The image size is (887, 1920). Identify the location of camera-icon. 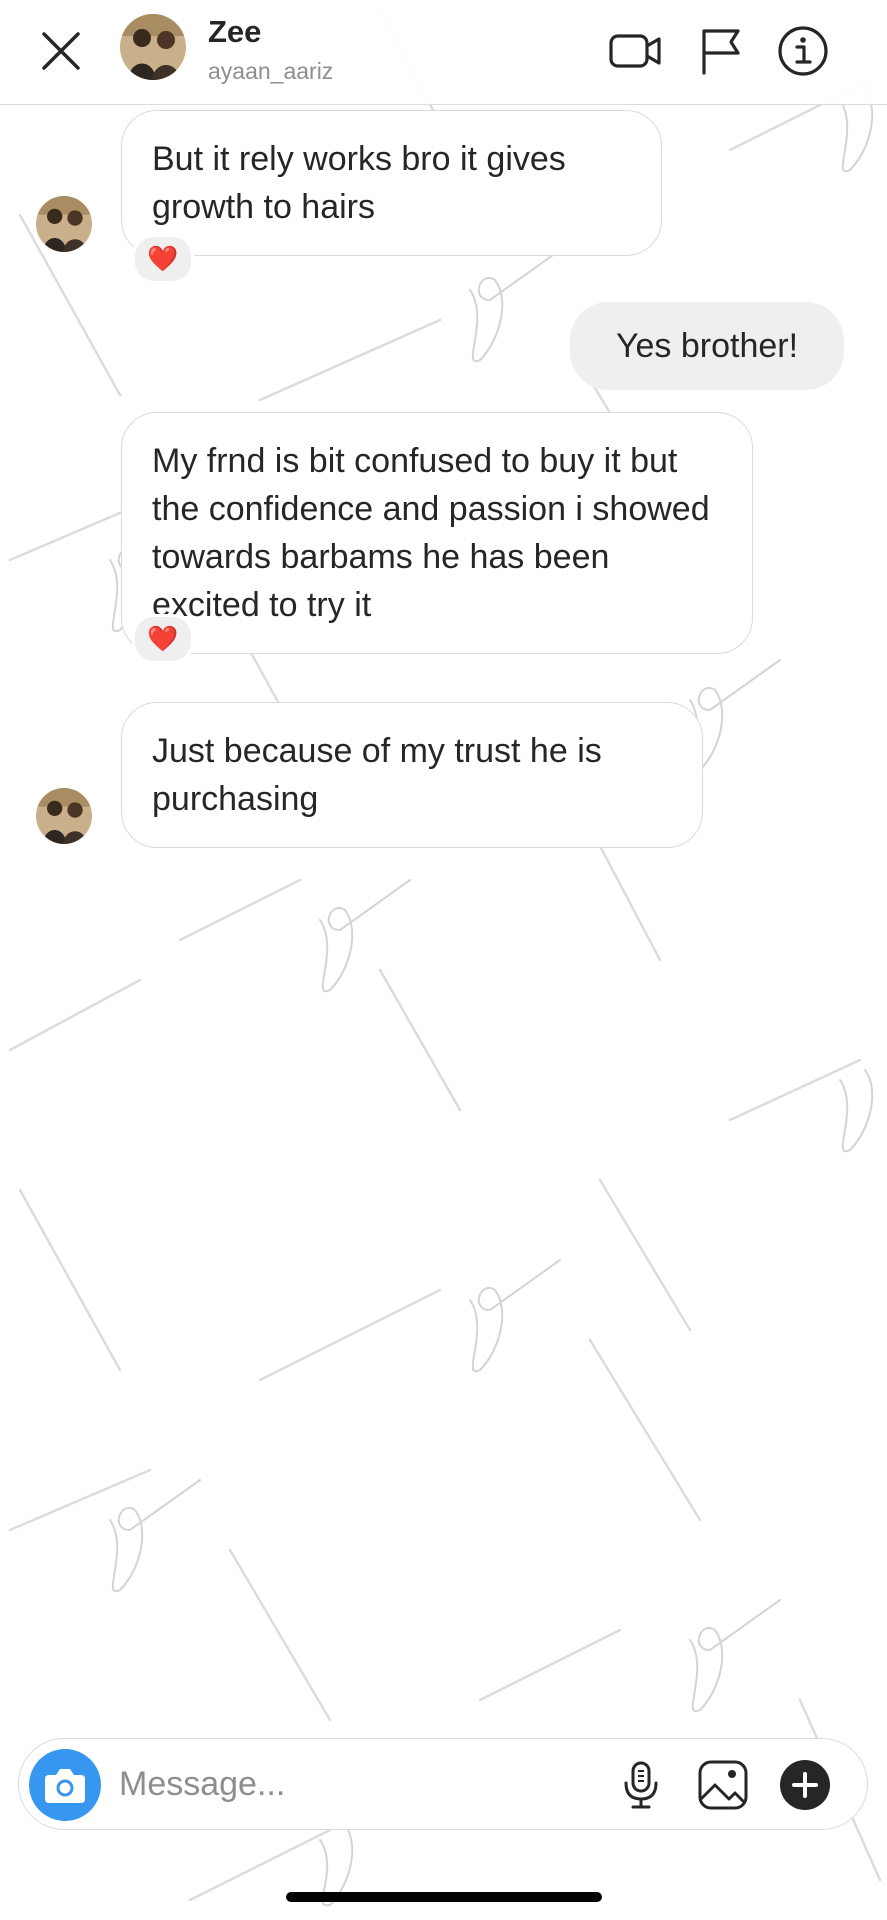
(65, 1786).